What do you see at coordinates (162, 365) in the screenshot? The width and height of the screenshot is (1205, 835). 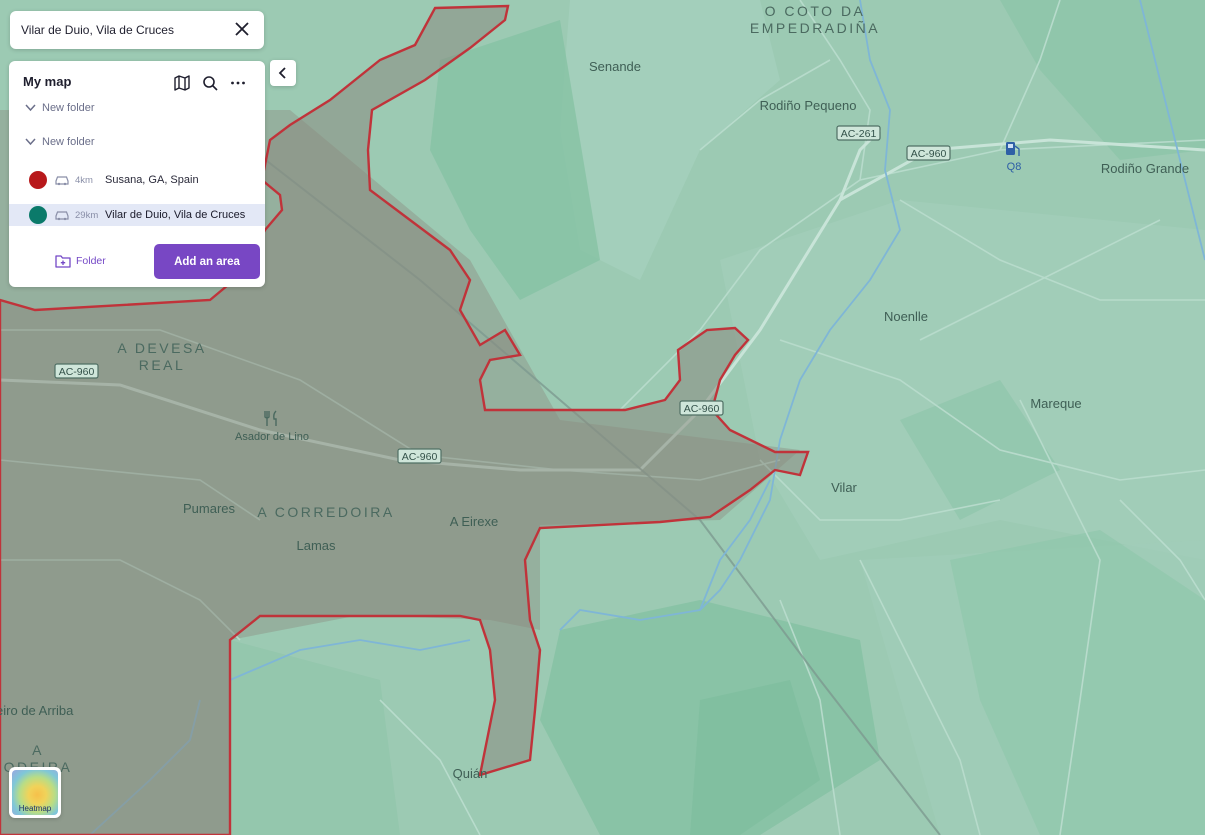 I see `region-label-devesa-b: REAL` at bounding box center [162, 365].